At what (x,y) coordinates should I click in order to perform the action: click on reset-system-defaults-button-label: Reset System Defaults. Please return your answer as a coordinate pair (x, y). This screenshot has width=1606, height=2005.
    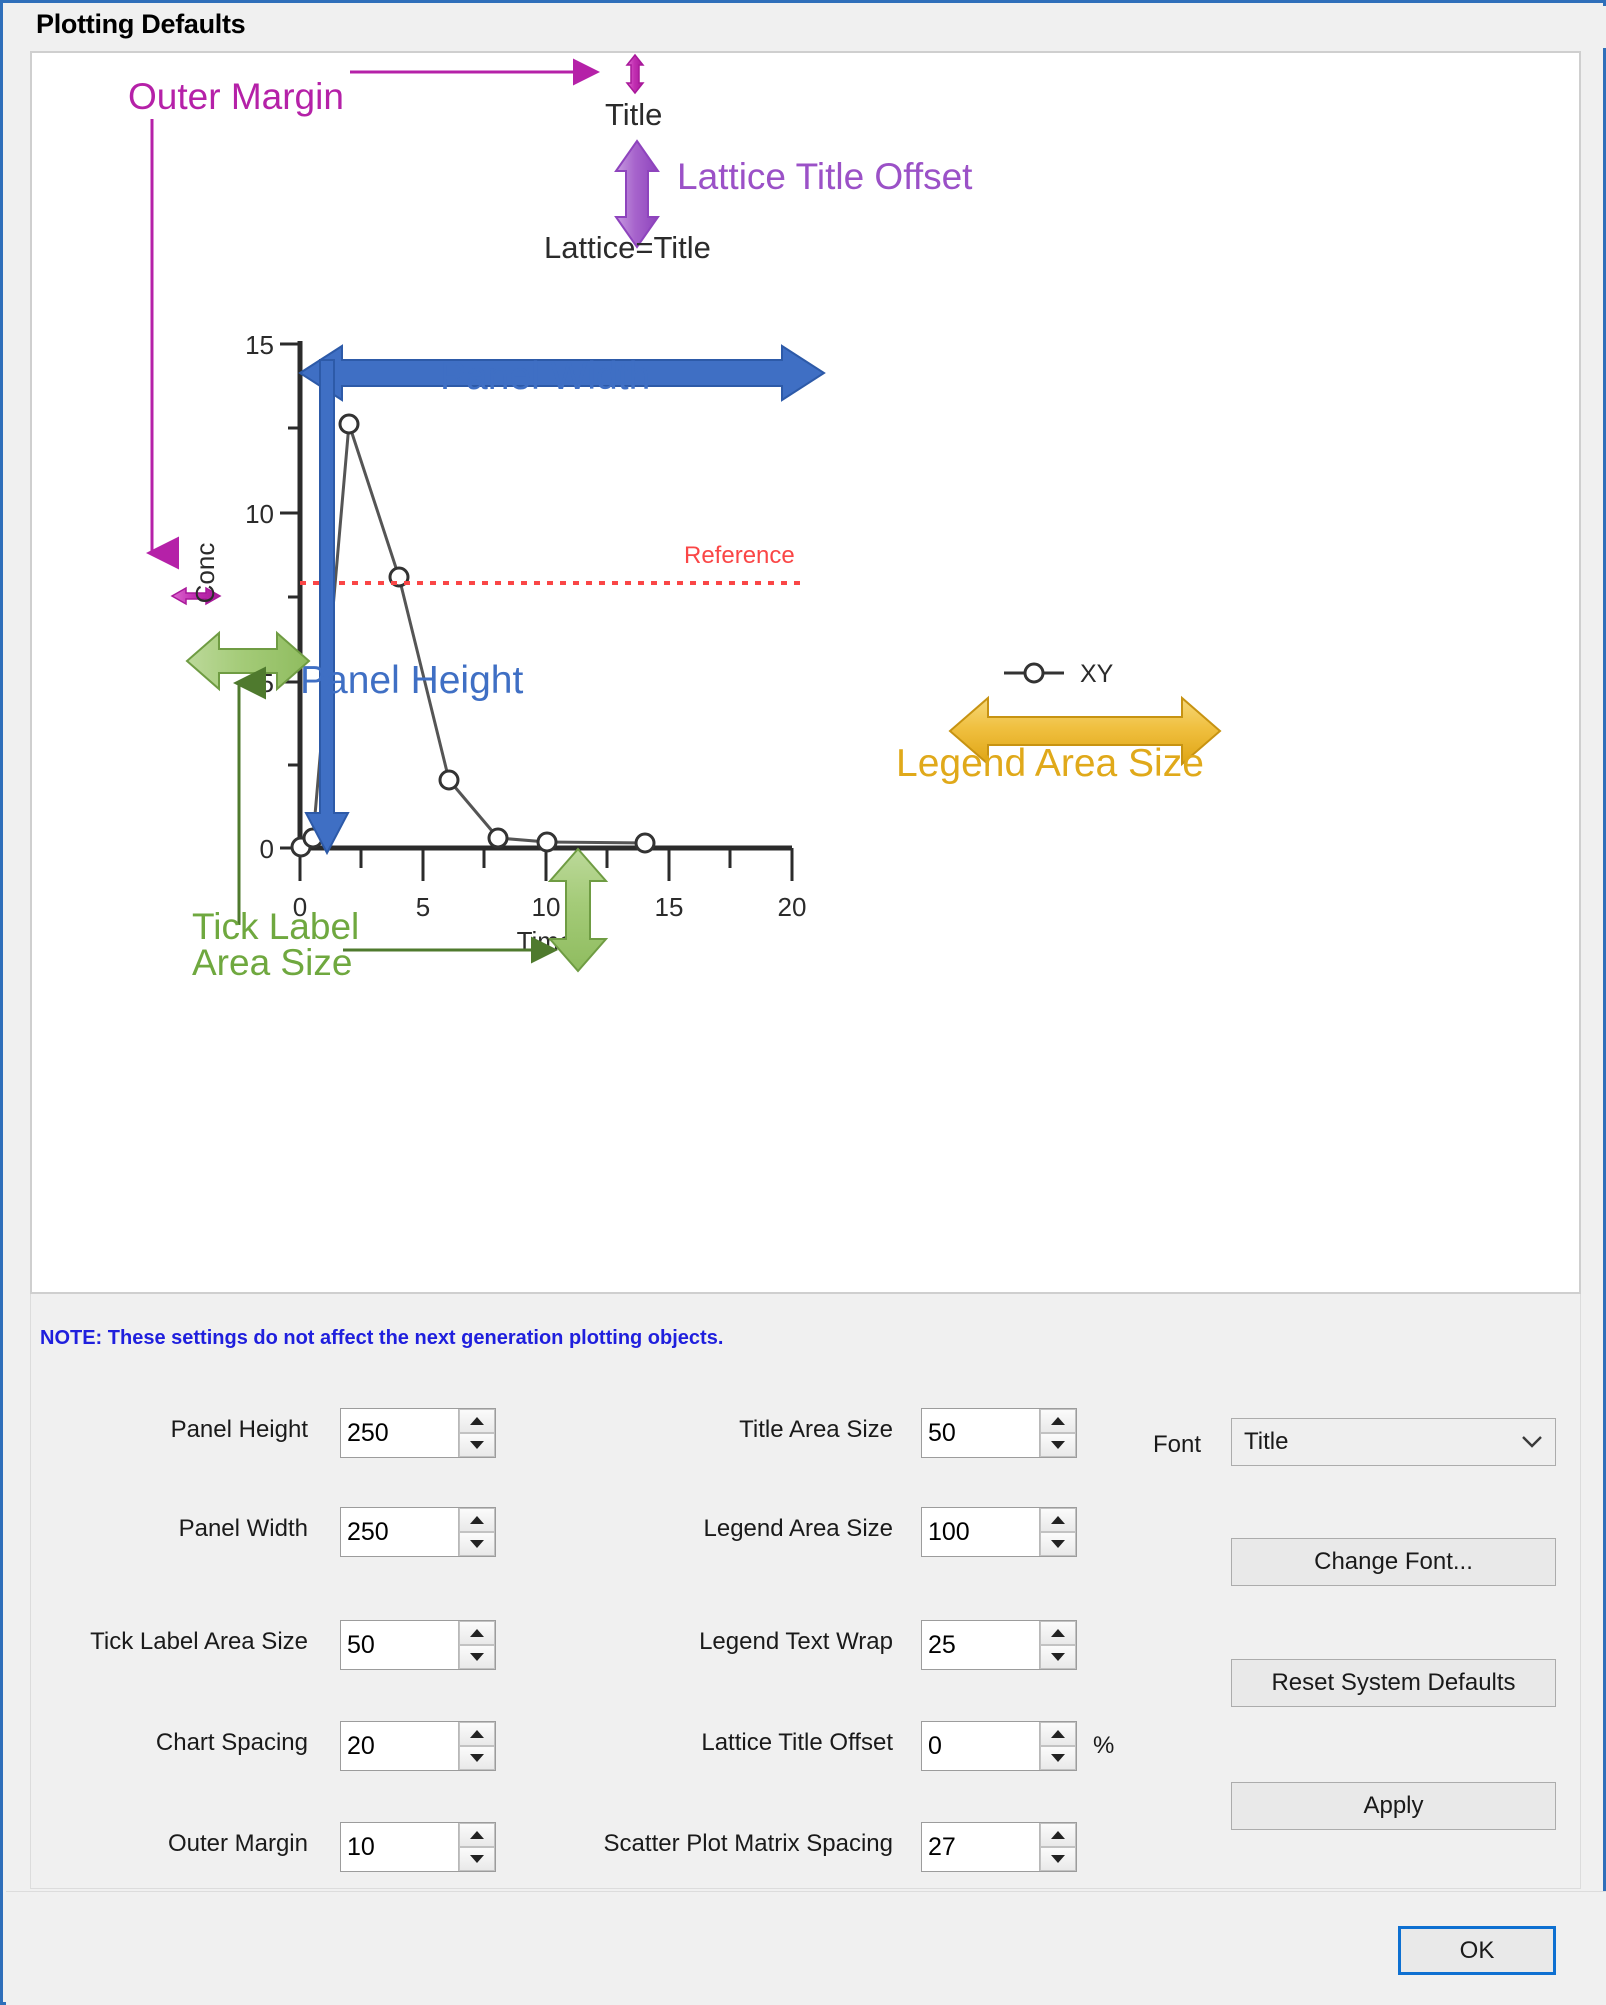
    Looking at the image, I should click on (1393, 1682).